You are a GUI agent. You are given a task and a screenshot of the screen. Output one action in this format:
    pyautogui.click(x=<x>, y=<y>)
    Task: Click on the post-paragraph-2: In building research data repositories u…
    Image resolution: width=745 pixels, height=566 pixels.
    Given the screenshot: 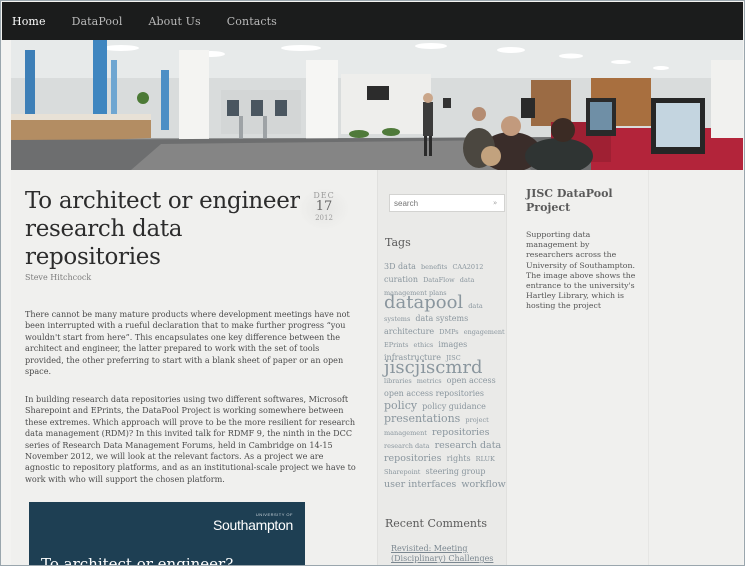 What is the action you would take?
    pyautogui.click(x=190, y=439)
    